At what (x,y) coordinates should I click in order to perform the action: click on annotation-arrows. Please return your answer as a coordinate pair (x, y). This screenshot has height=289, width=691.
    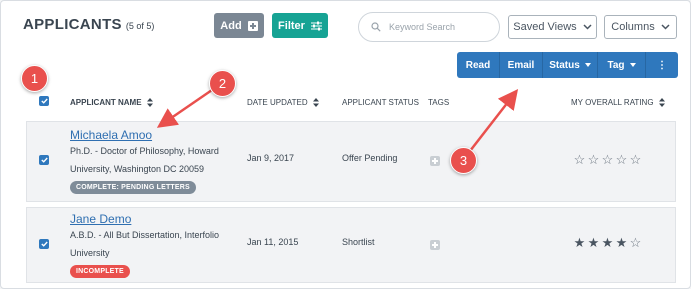
    Looking at the image, I should click on (337, 120).